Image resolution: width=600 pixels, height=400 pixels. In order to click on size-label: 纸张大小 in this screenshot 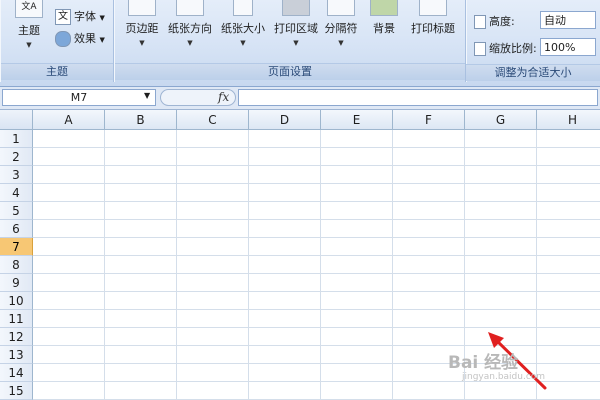, I will do `click(243, 28)`.